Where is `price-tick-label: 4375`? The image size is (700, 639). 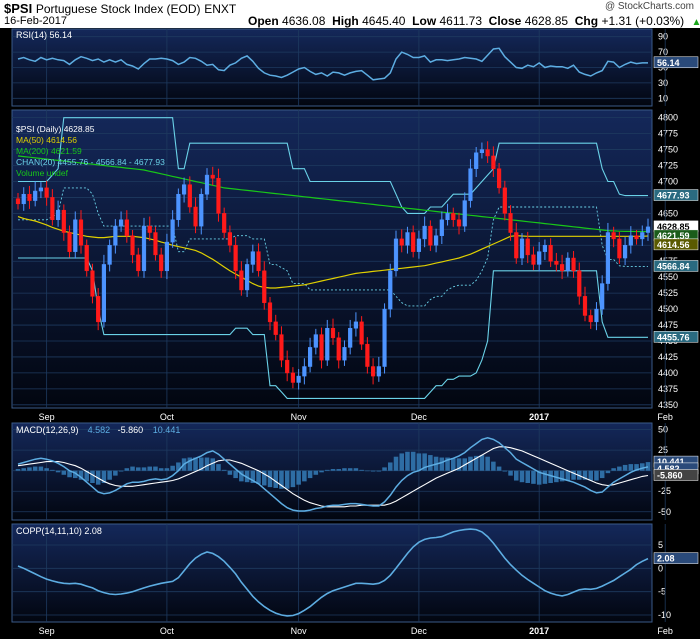 price-tick-label: 4375 is located at coordinates (668, 389).